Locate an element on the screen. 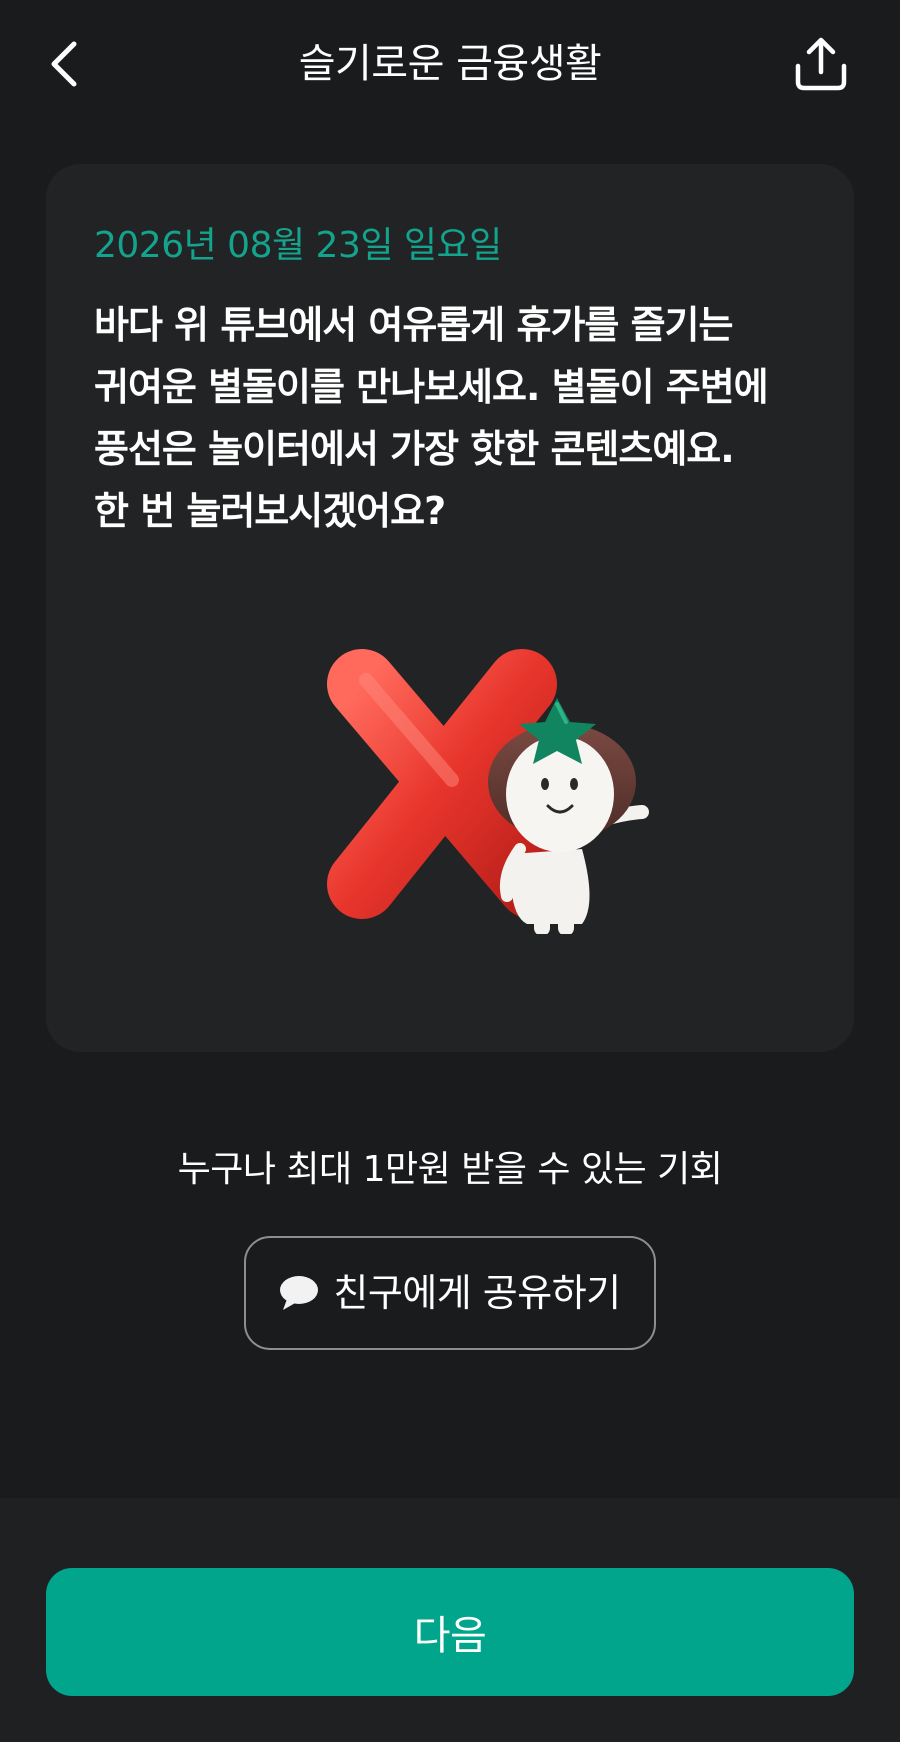 The height and width of the screenshot is (1742, 900). speech-bubble-icon is located at coordinates (299, 1293).